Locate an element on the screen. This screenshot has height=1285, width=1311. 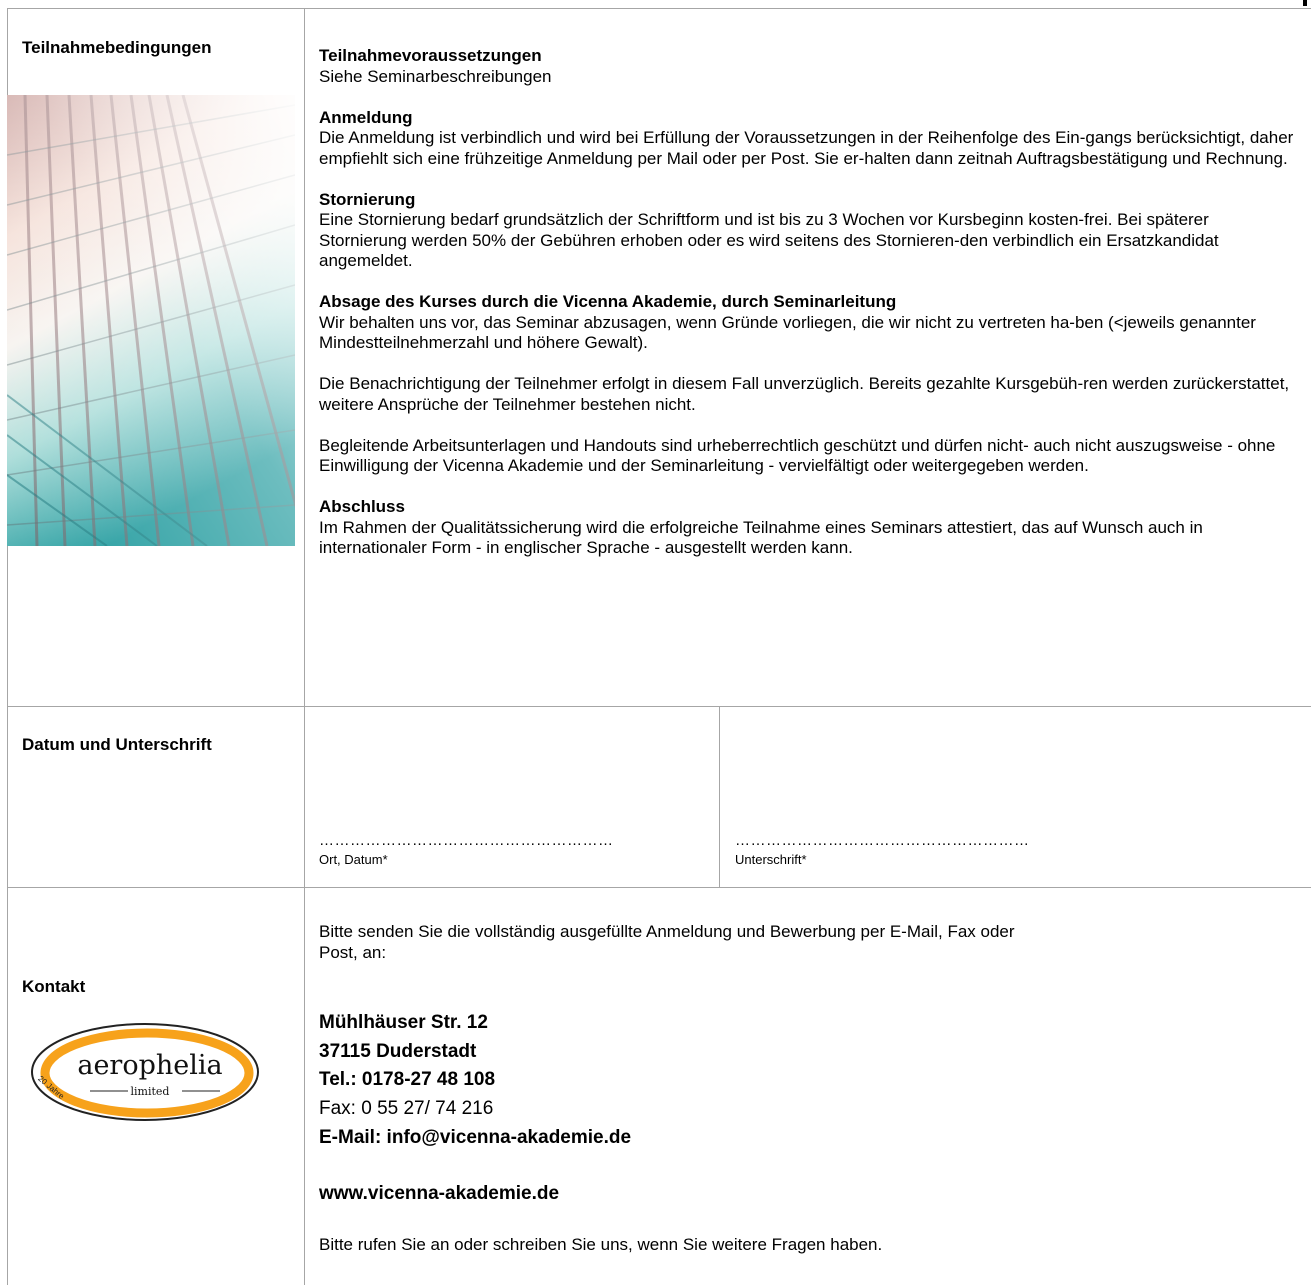
signature-label: Unterschrift* is located at coordinates (771, 859).